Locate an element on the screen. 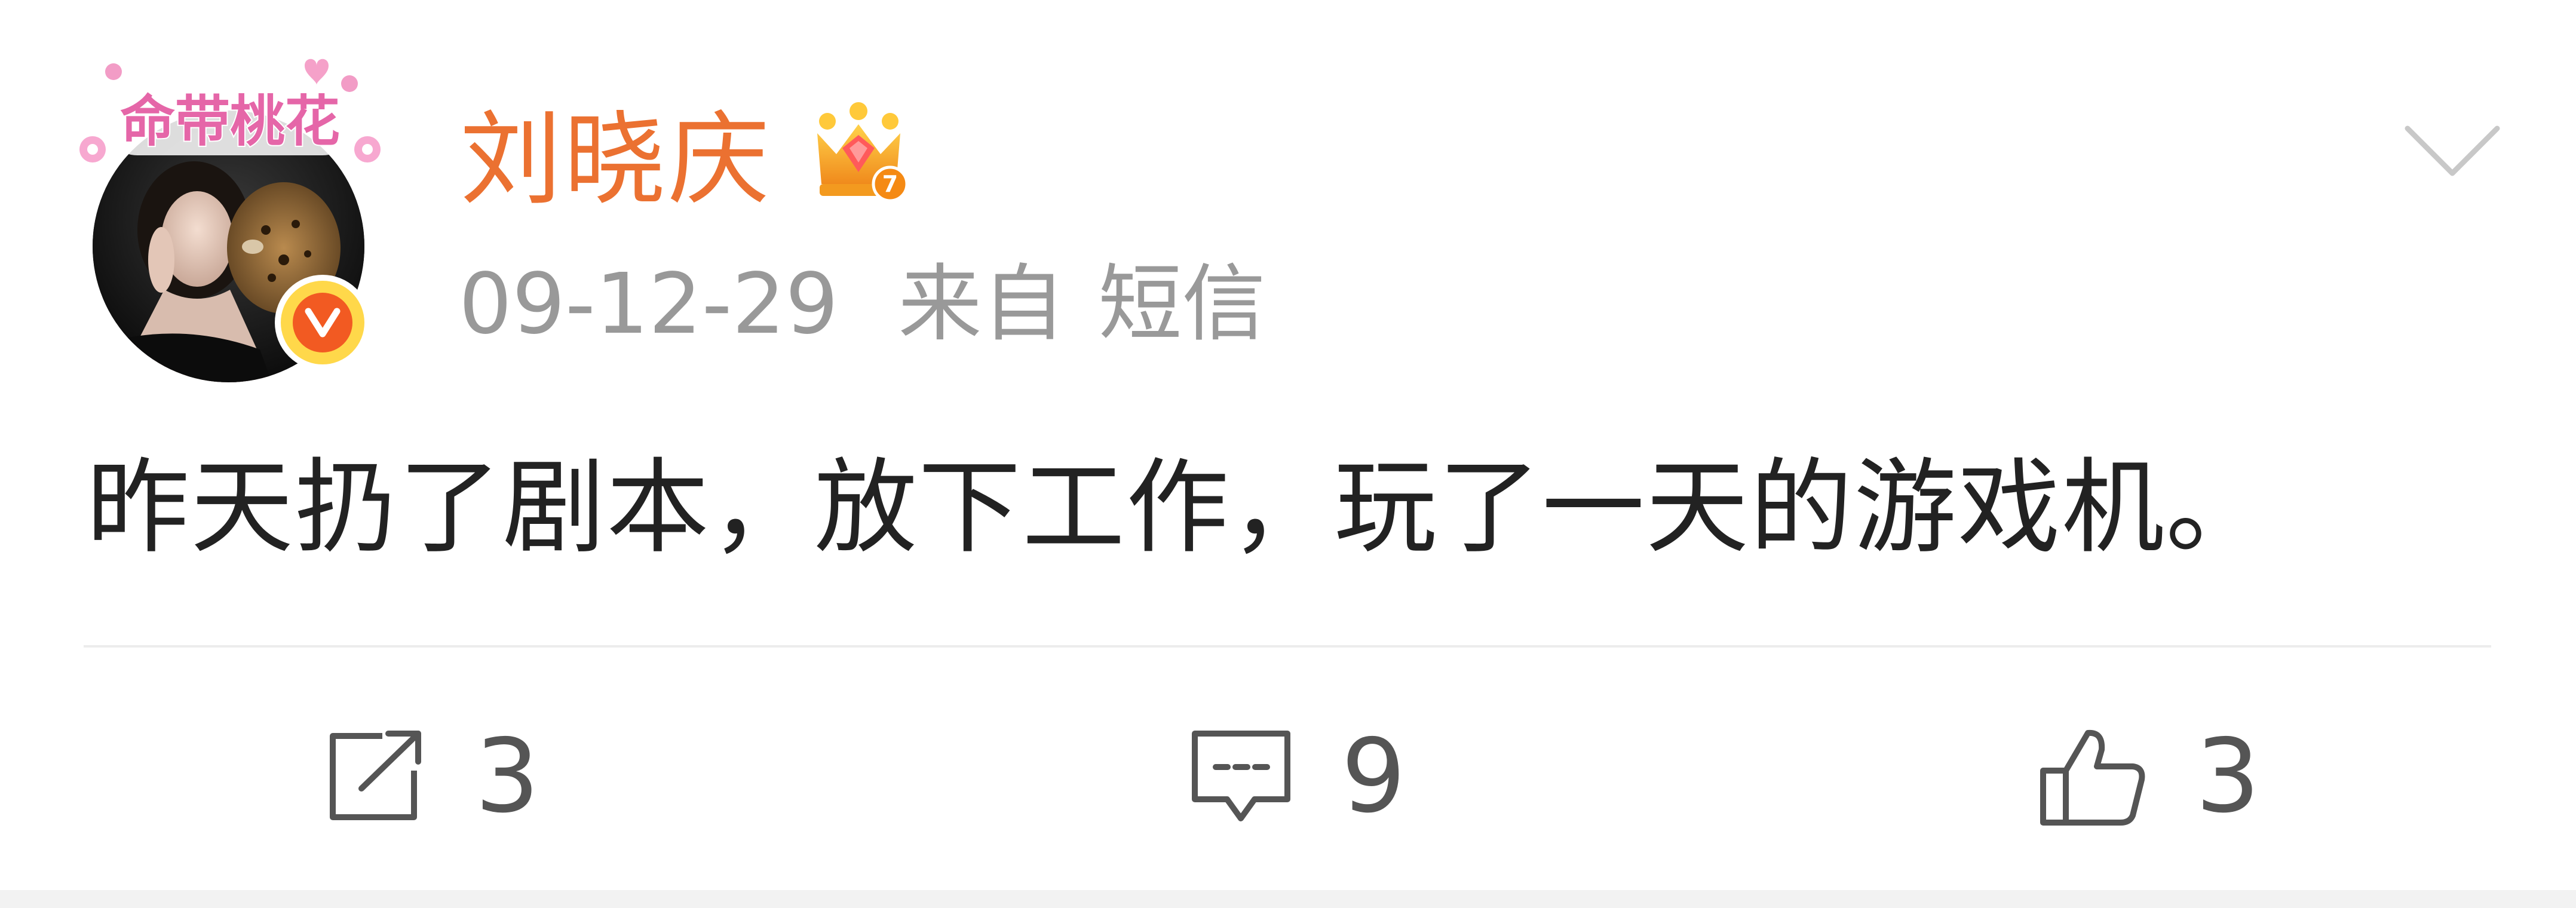 Image resolution: width=2576 pixels, height=908 pixels. feed-separator is located at coordinates (1288, 899).